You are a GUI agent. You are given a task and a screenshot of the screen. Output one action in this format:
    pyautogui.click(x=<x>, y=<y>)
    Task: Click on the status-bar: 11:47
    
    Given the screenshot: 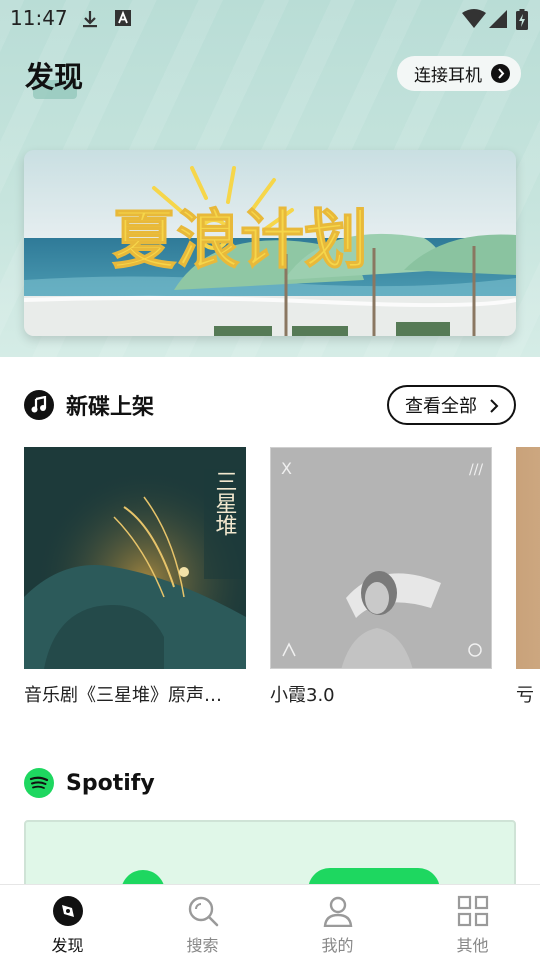 What is the action you would take?
    pyautogui.click(x=270, y=18)
    